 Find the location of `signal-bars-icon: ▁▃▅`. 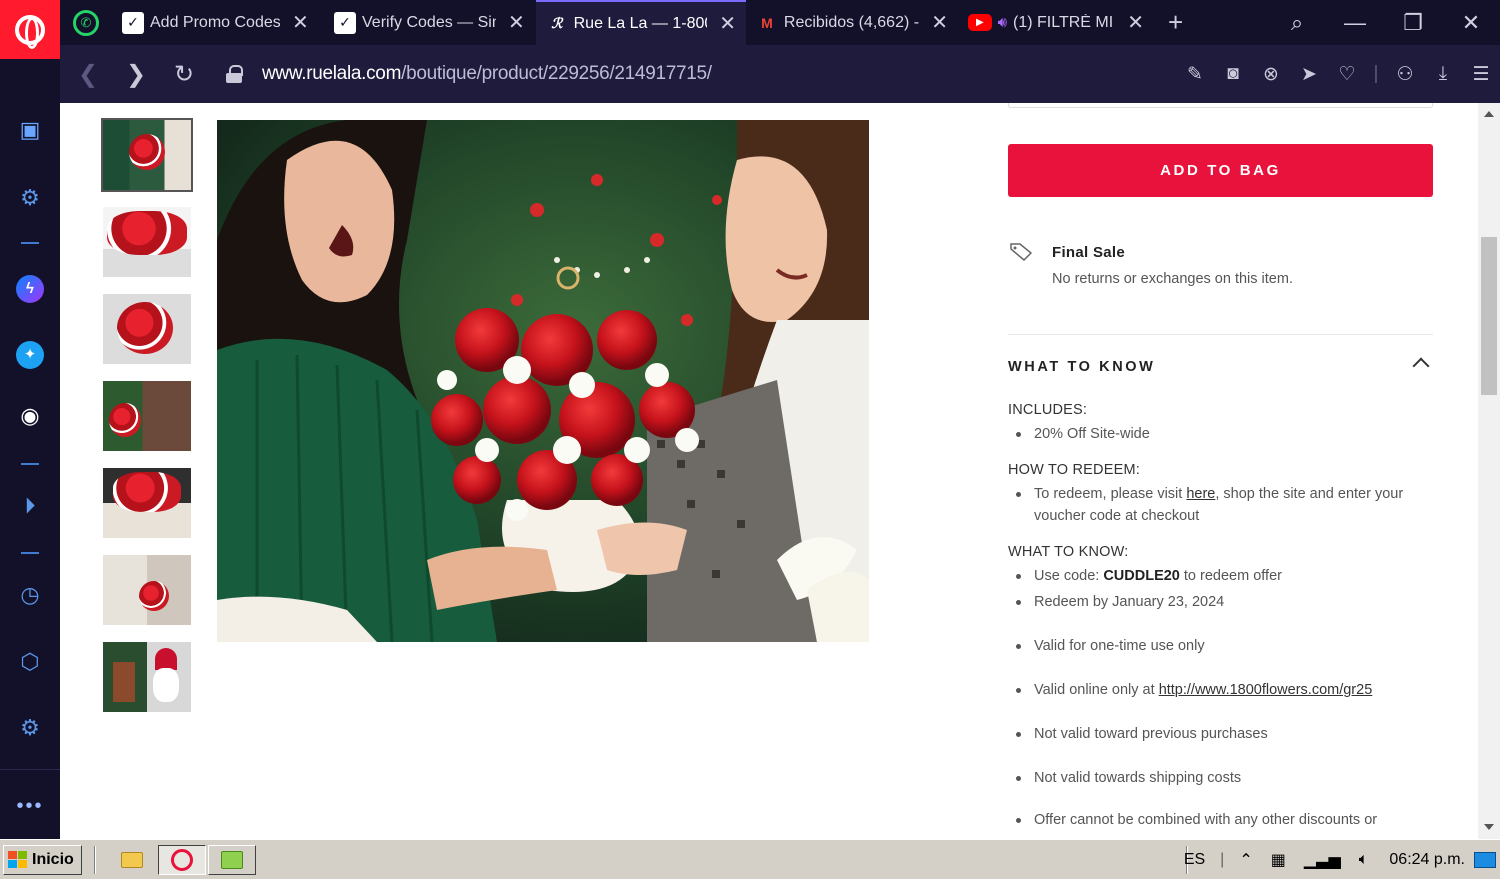

signal-bars-icon: ▁▃▅ is located at coordinates (1322, 860).